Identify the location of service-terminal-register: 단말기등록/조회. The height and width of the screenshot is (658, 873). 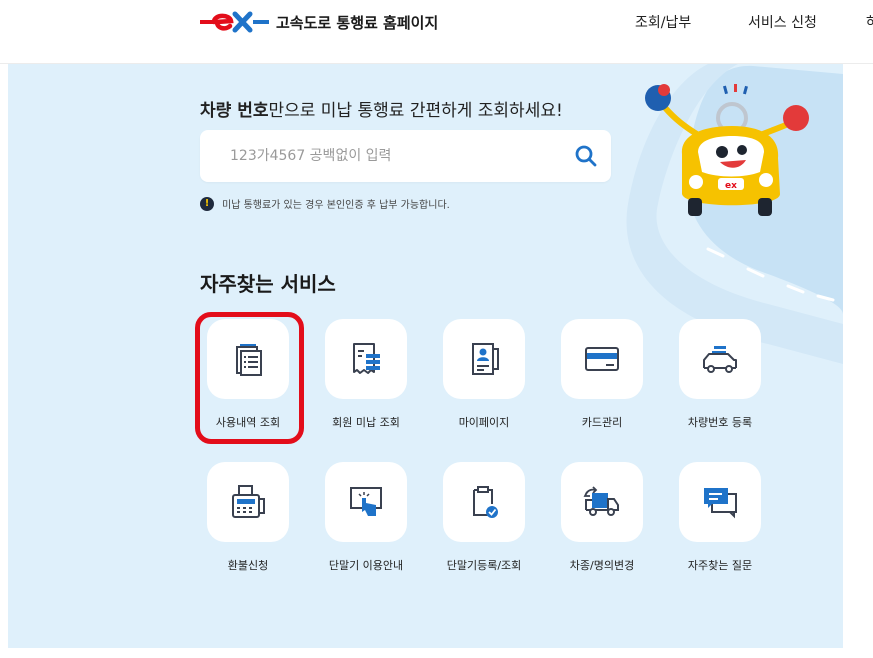
(484, 522).